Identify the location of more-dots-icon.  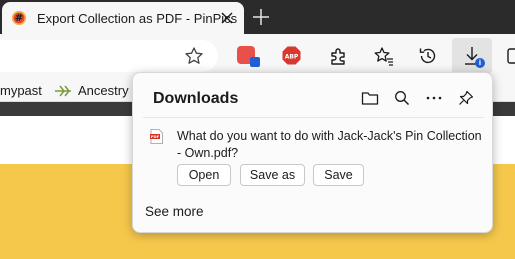
(434, 98).